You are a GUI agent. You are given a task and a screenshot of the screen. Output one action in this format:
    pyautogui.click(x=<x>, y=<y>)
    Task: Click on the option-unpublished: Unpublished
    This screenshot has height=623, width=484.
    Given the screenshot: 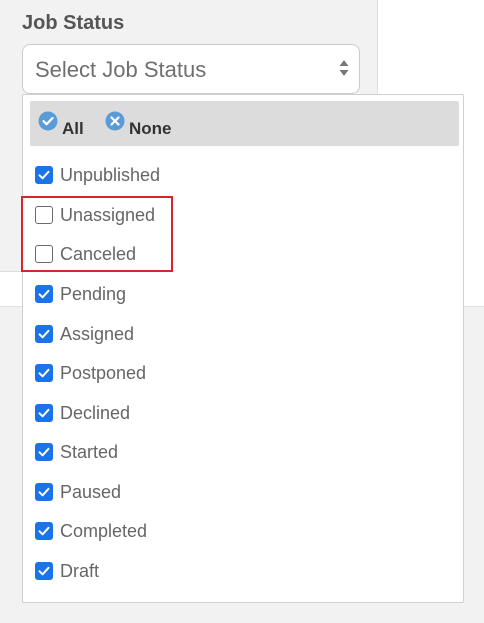 What is the action you would take?
    pyautogui.click(x=97, y=175)
    